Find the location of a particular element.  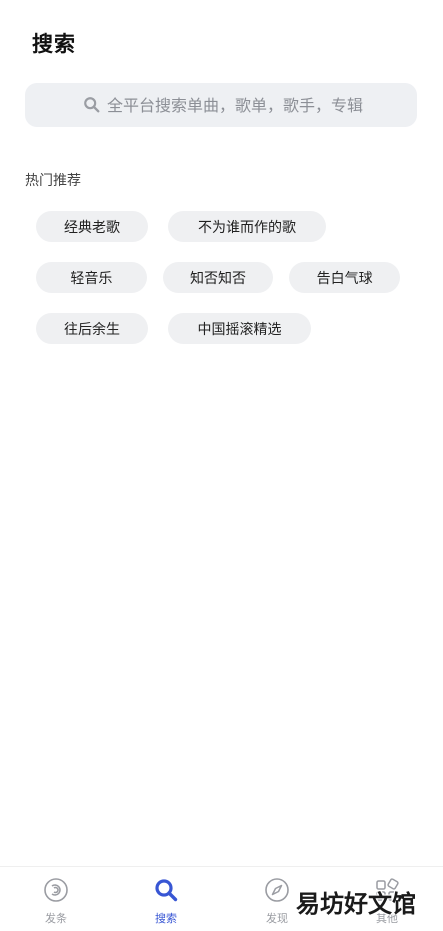

search-bar is located at coordinates (221, 105).